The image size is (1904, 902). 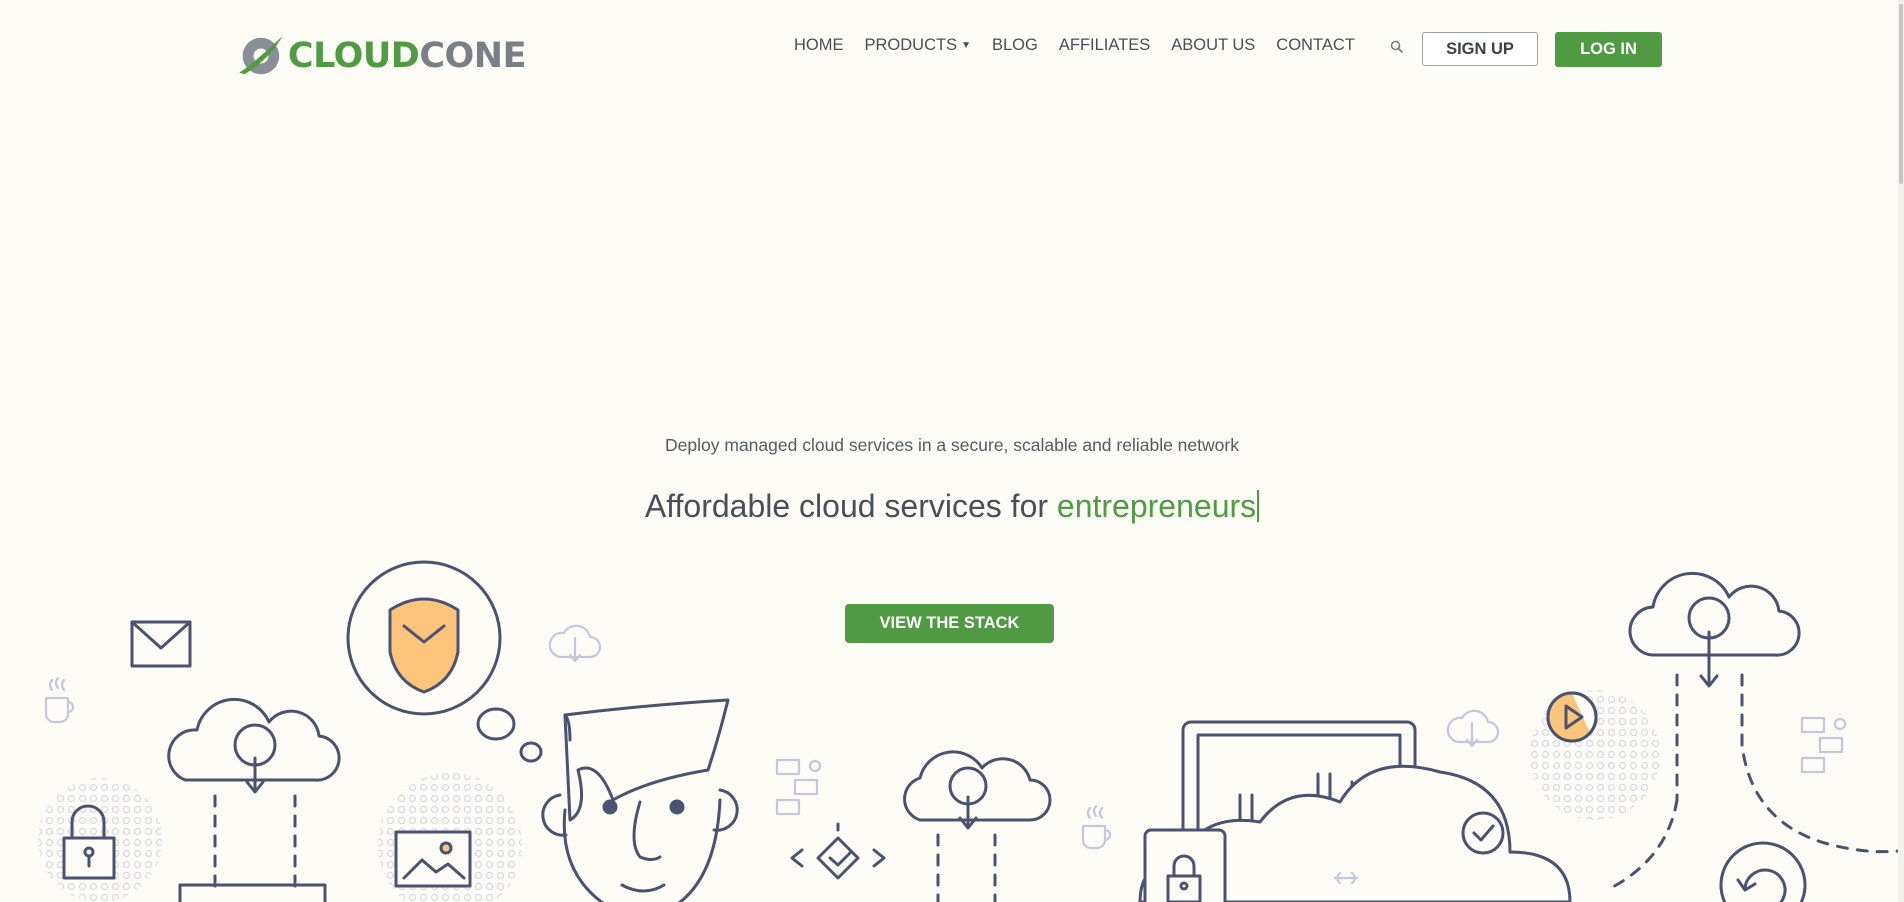 I want to click on diamond-check-icon, so click(x=838, y=851).